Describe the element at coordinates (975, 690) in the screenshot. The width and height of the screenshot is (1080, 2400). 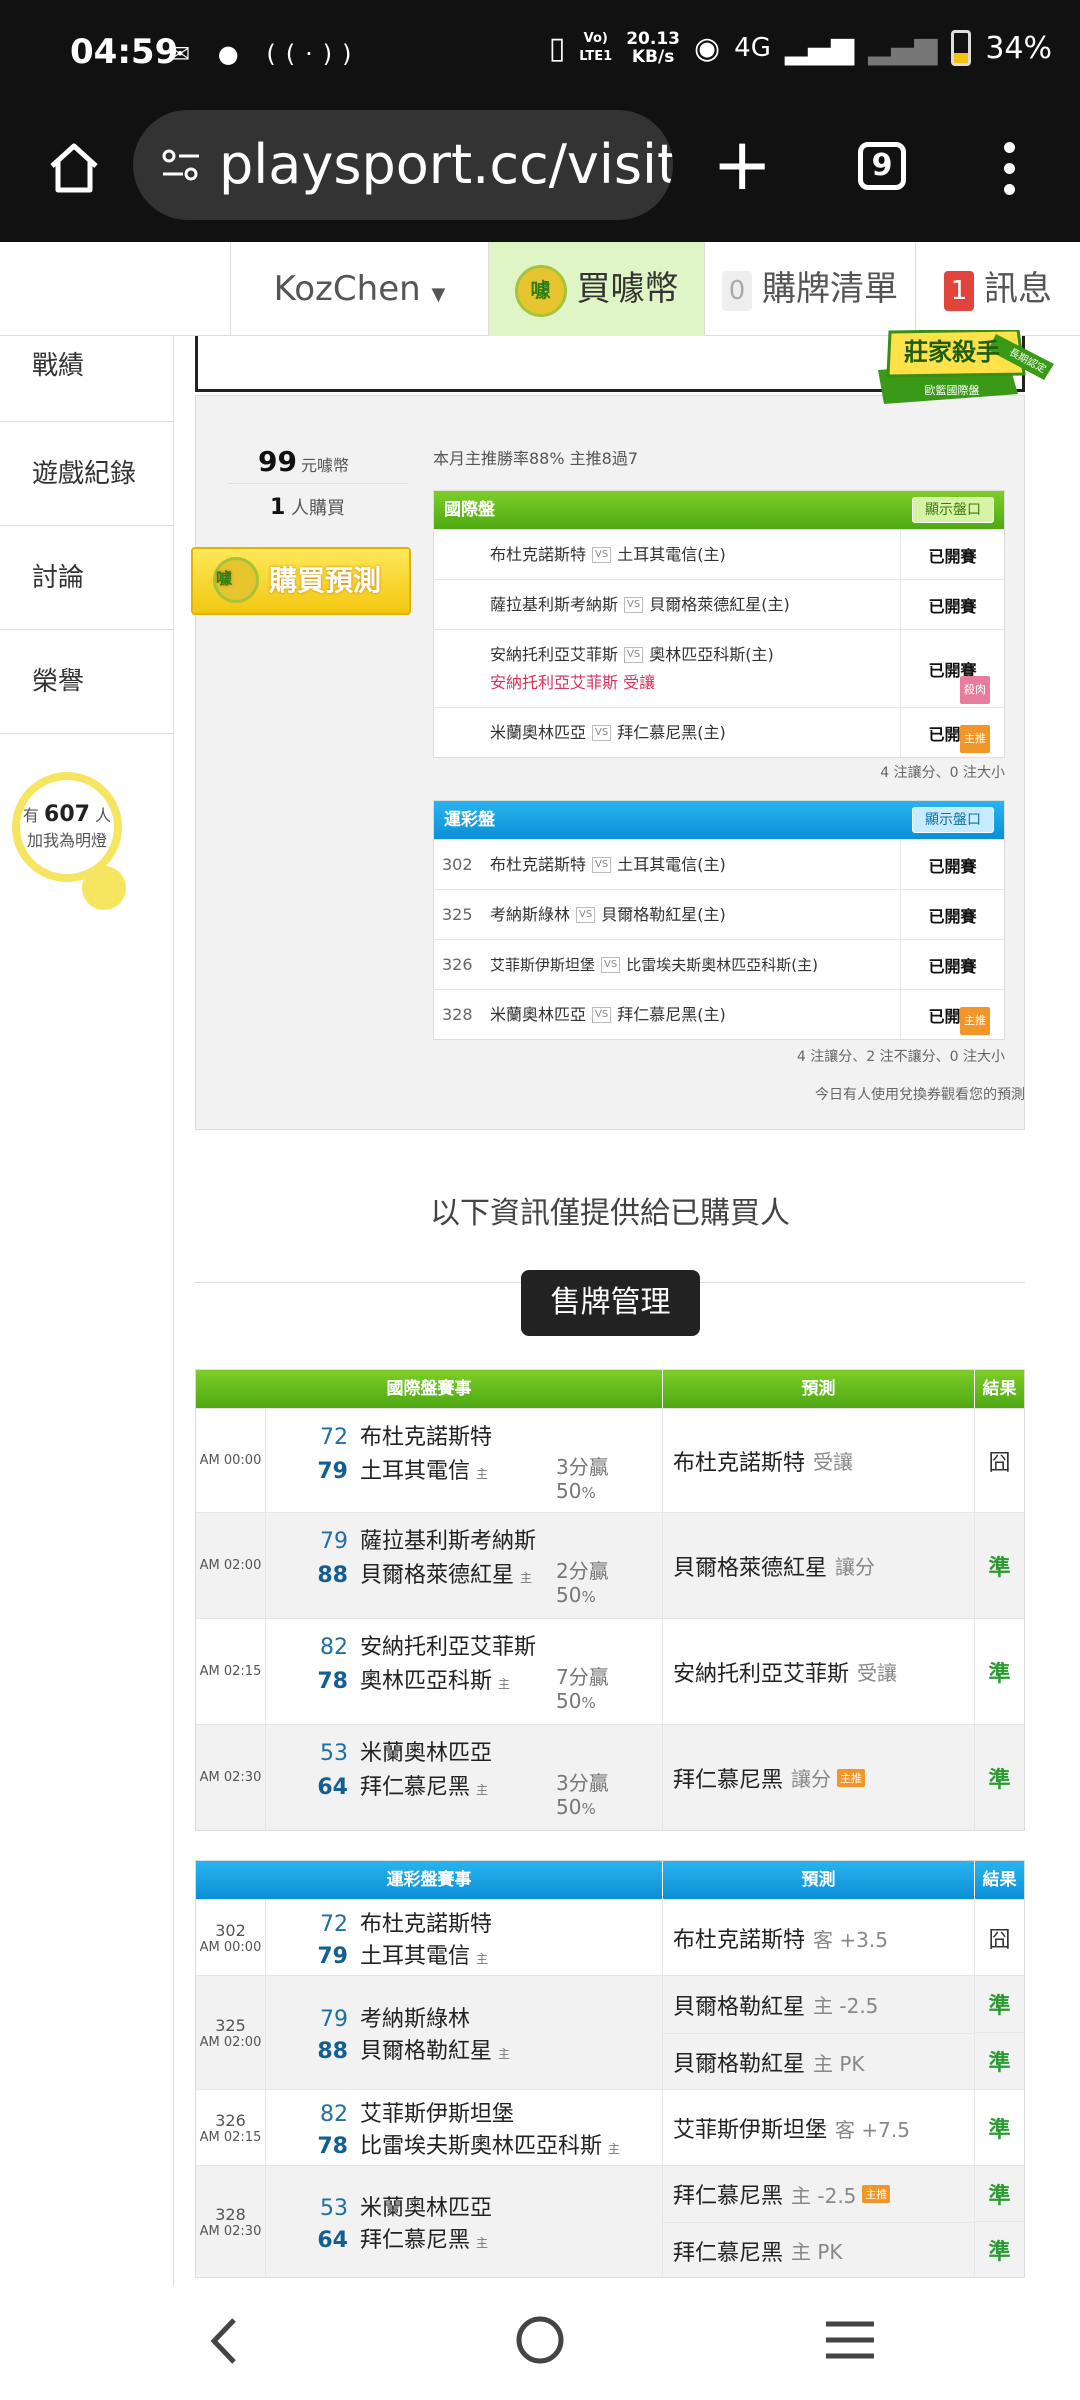
I see `tag-badge: 殺肉` at that location.